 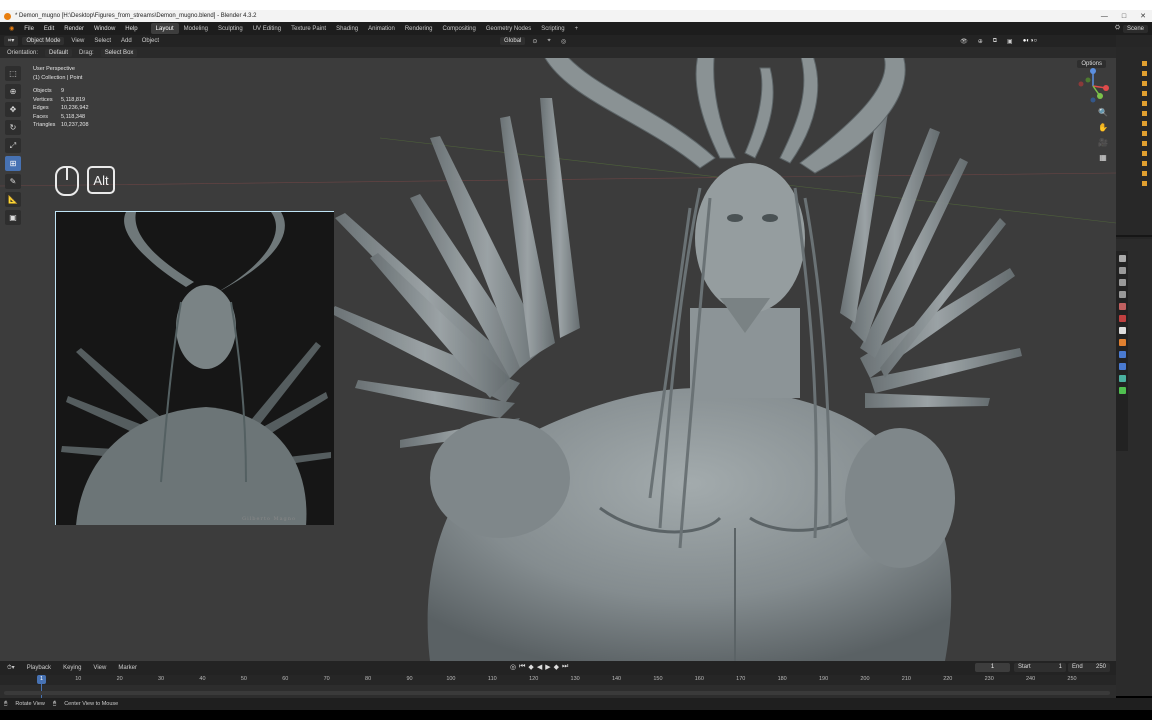 What do you see at coordinates (91, 704) in the screenshot?
I see `status-center-view: Center View to Mouse` at bounding box center [91, 704].